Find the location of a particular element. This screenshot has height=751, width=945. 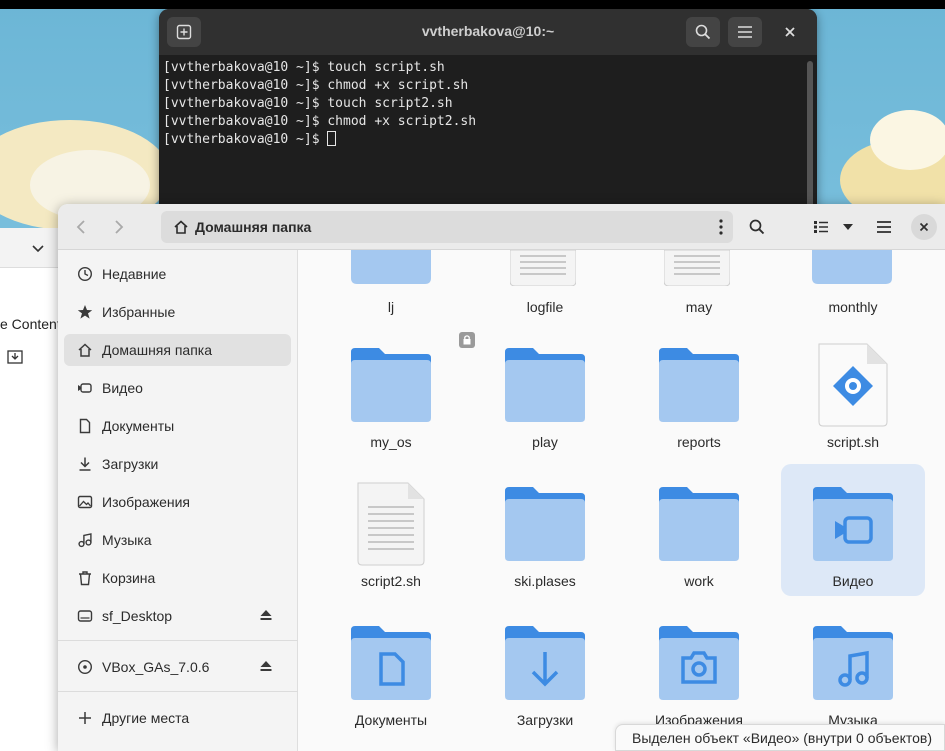

forward-button is located at coordinates (119, 227).